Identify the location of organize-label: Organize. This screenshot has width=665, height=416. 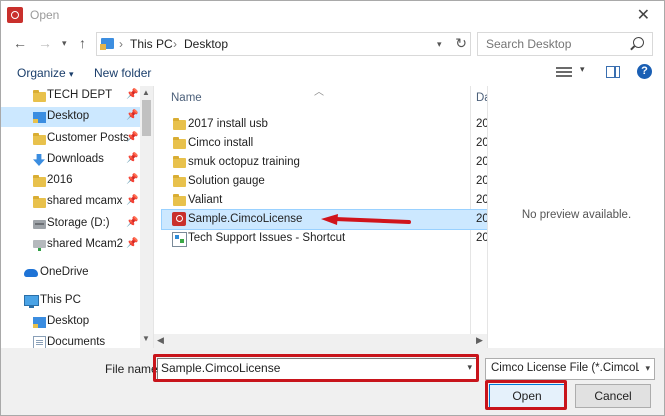
(41, 73).